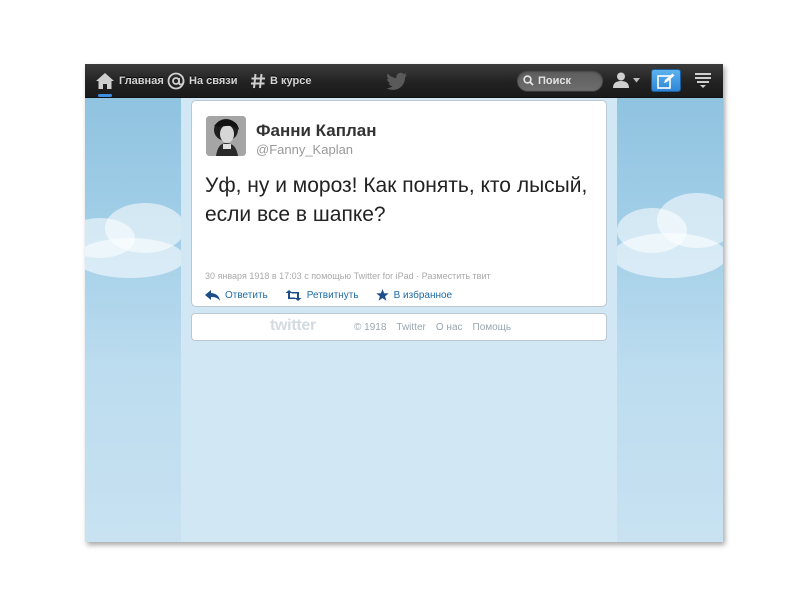 Image resolution: width=807 pixels, height=605 pixels. I want to click on home-icon, so click(105, 81).